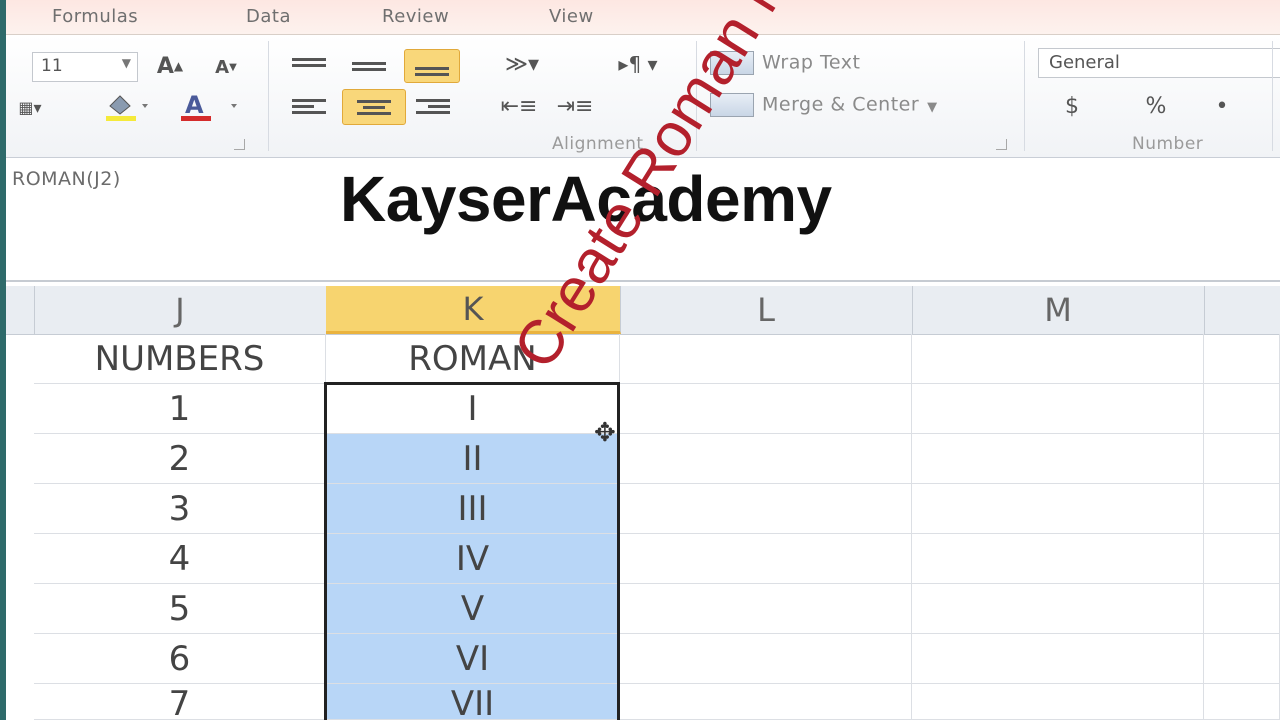 This screenshot has height=724, width=1280. What do you see at coordinates (473, 459) in the screenshot?
I see `table-cell-roman: II` at bounding box center [473, 459].